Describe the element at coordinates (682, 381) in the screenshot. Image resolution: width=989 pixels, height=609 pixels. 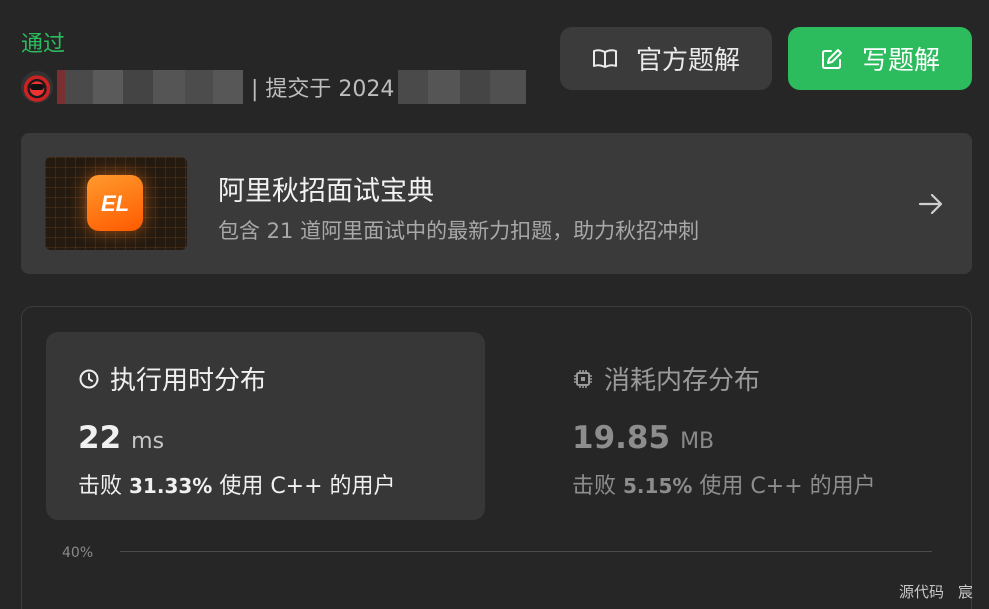
I see `memory-title: 消耗内存分布` at that location.